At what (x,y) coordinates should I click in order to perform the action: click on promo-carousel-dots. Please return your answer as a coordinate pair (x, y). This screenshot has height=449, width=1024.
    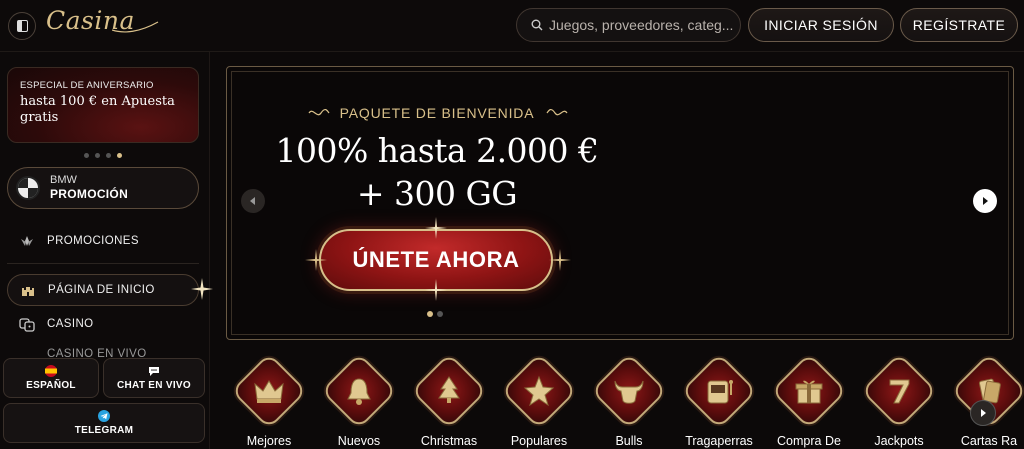
    Looking at the image, I should click on (103, 155).